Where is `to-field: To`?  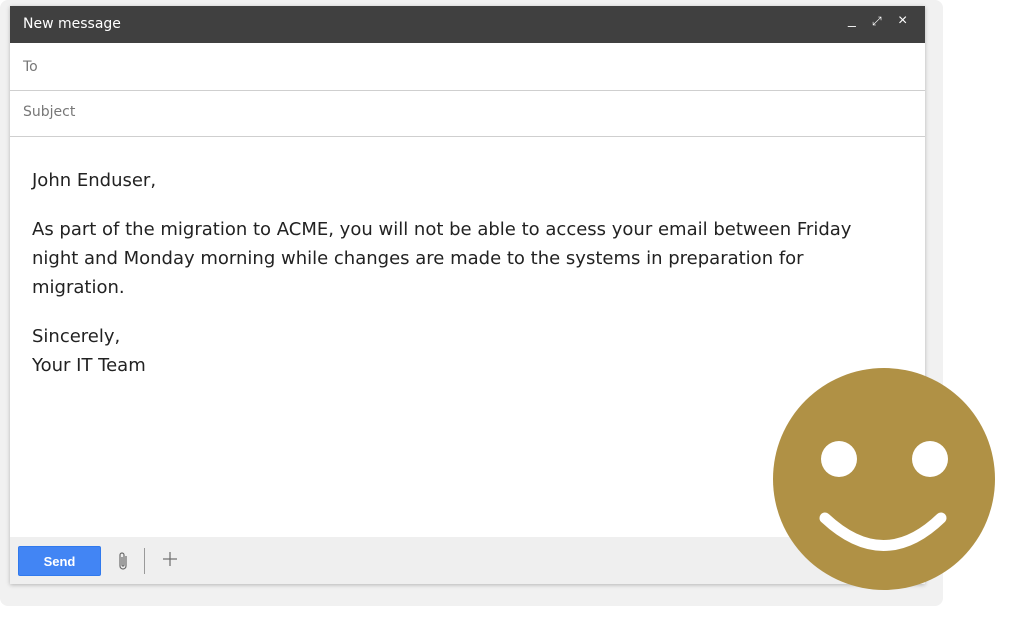
to-field: To is located at coordinates (467, 67).